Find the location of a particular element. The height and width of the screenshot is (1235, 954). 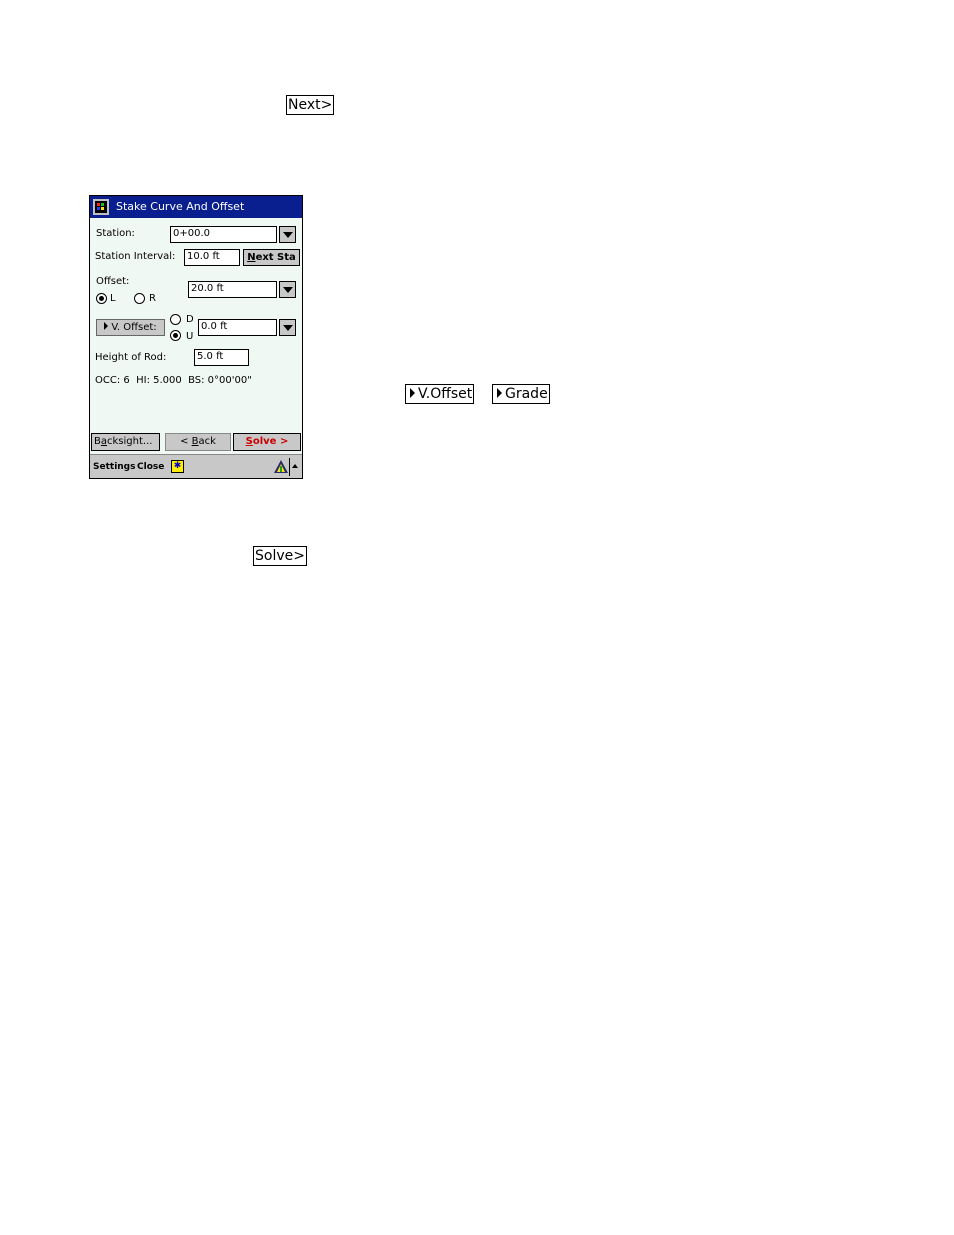

v-offset-input: 0.0 ft is located at coordinates (237, 327).